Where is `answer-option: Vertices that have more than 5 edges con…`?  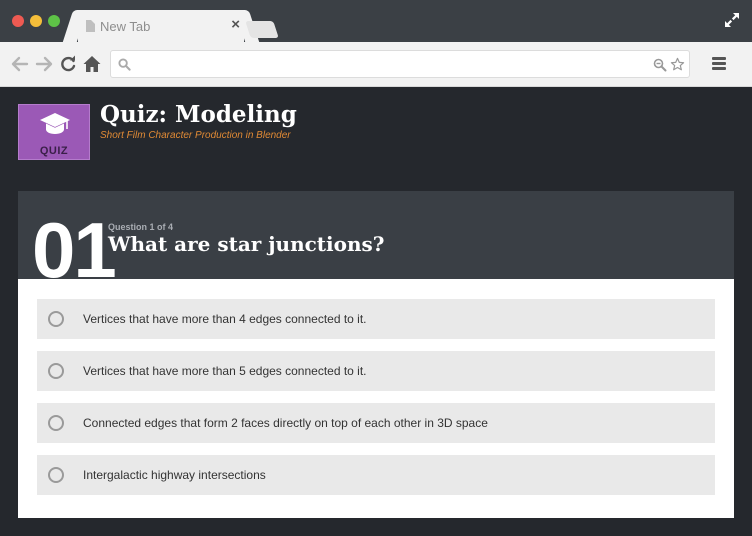
answer-option: Vertices that have more than 5 edges con… is located at coordinates (376, 371).